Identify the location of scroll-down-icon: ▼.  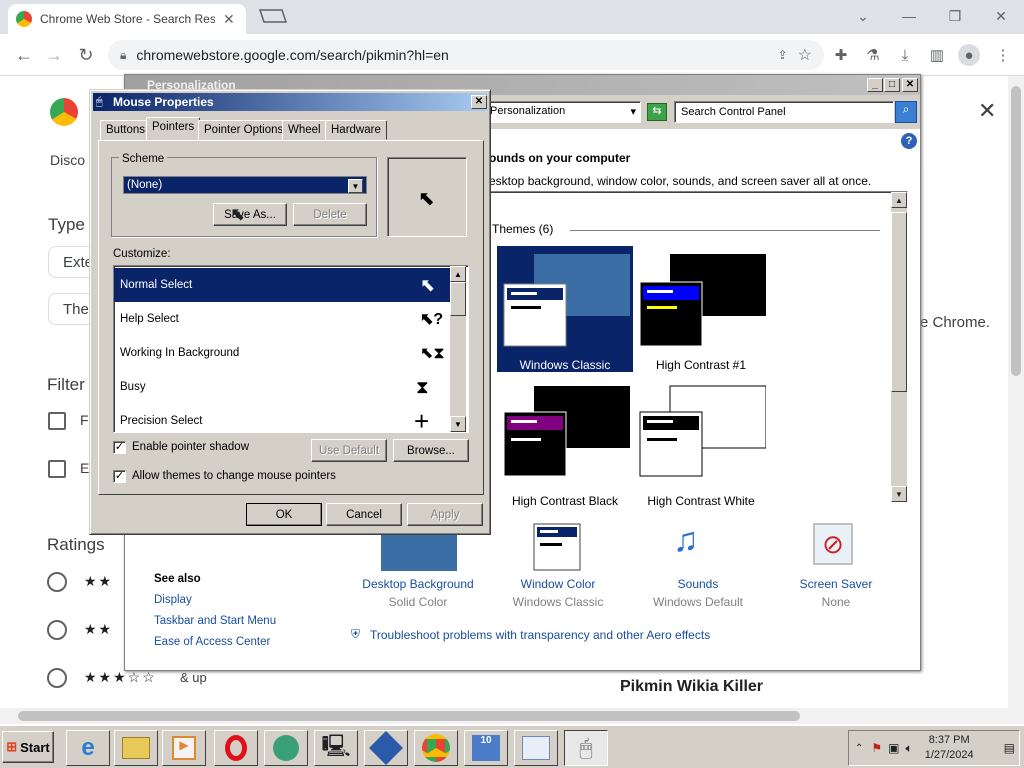
(899, 494).